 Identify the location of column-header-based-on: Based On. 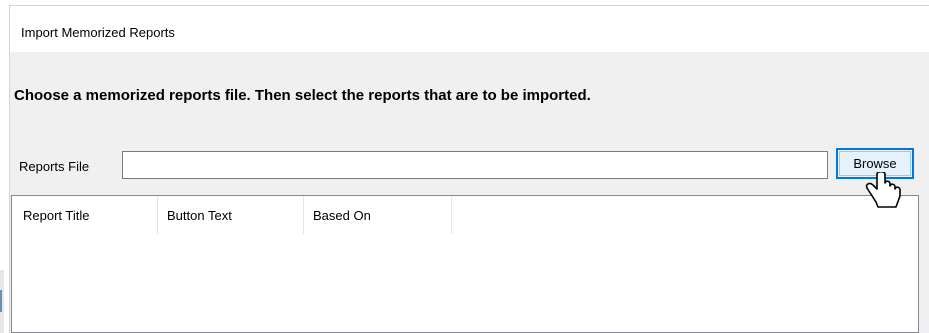
(378, 215).